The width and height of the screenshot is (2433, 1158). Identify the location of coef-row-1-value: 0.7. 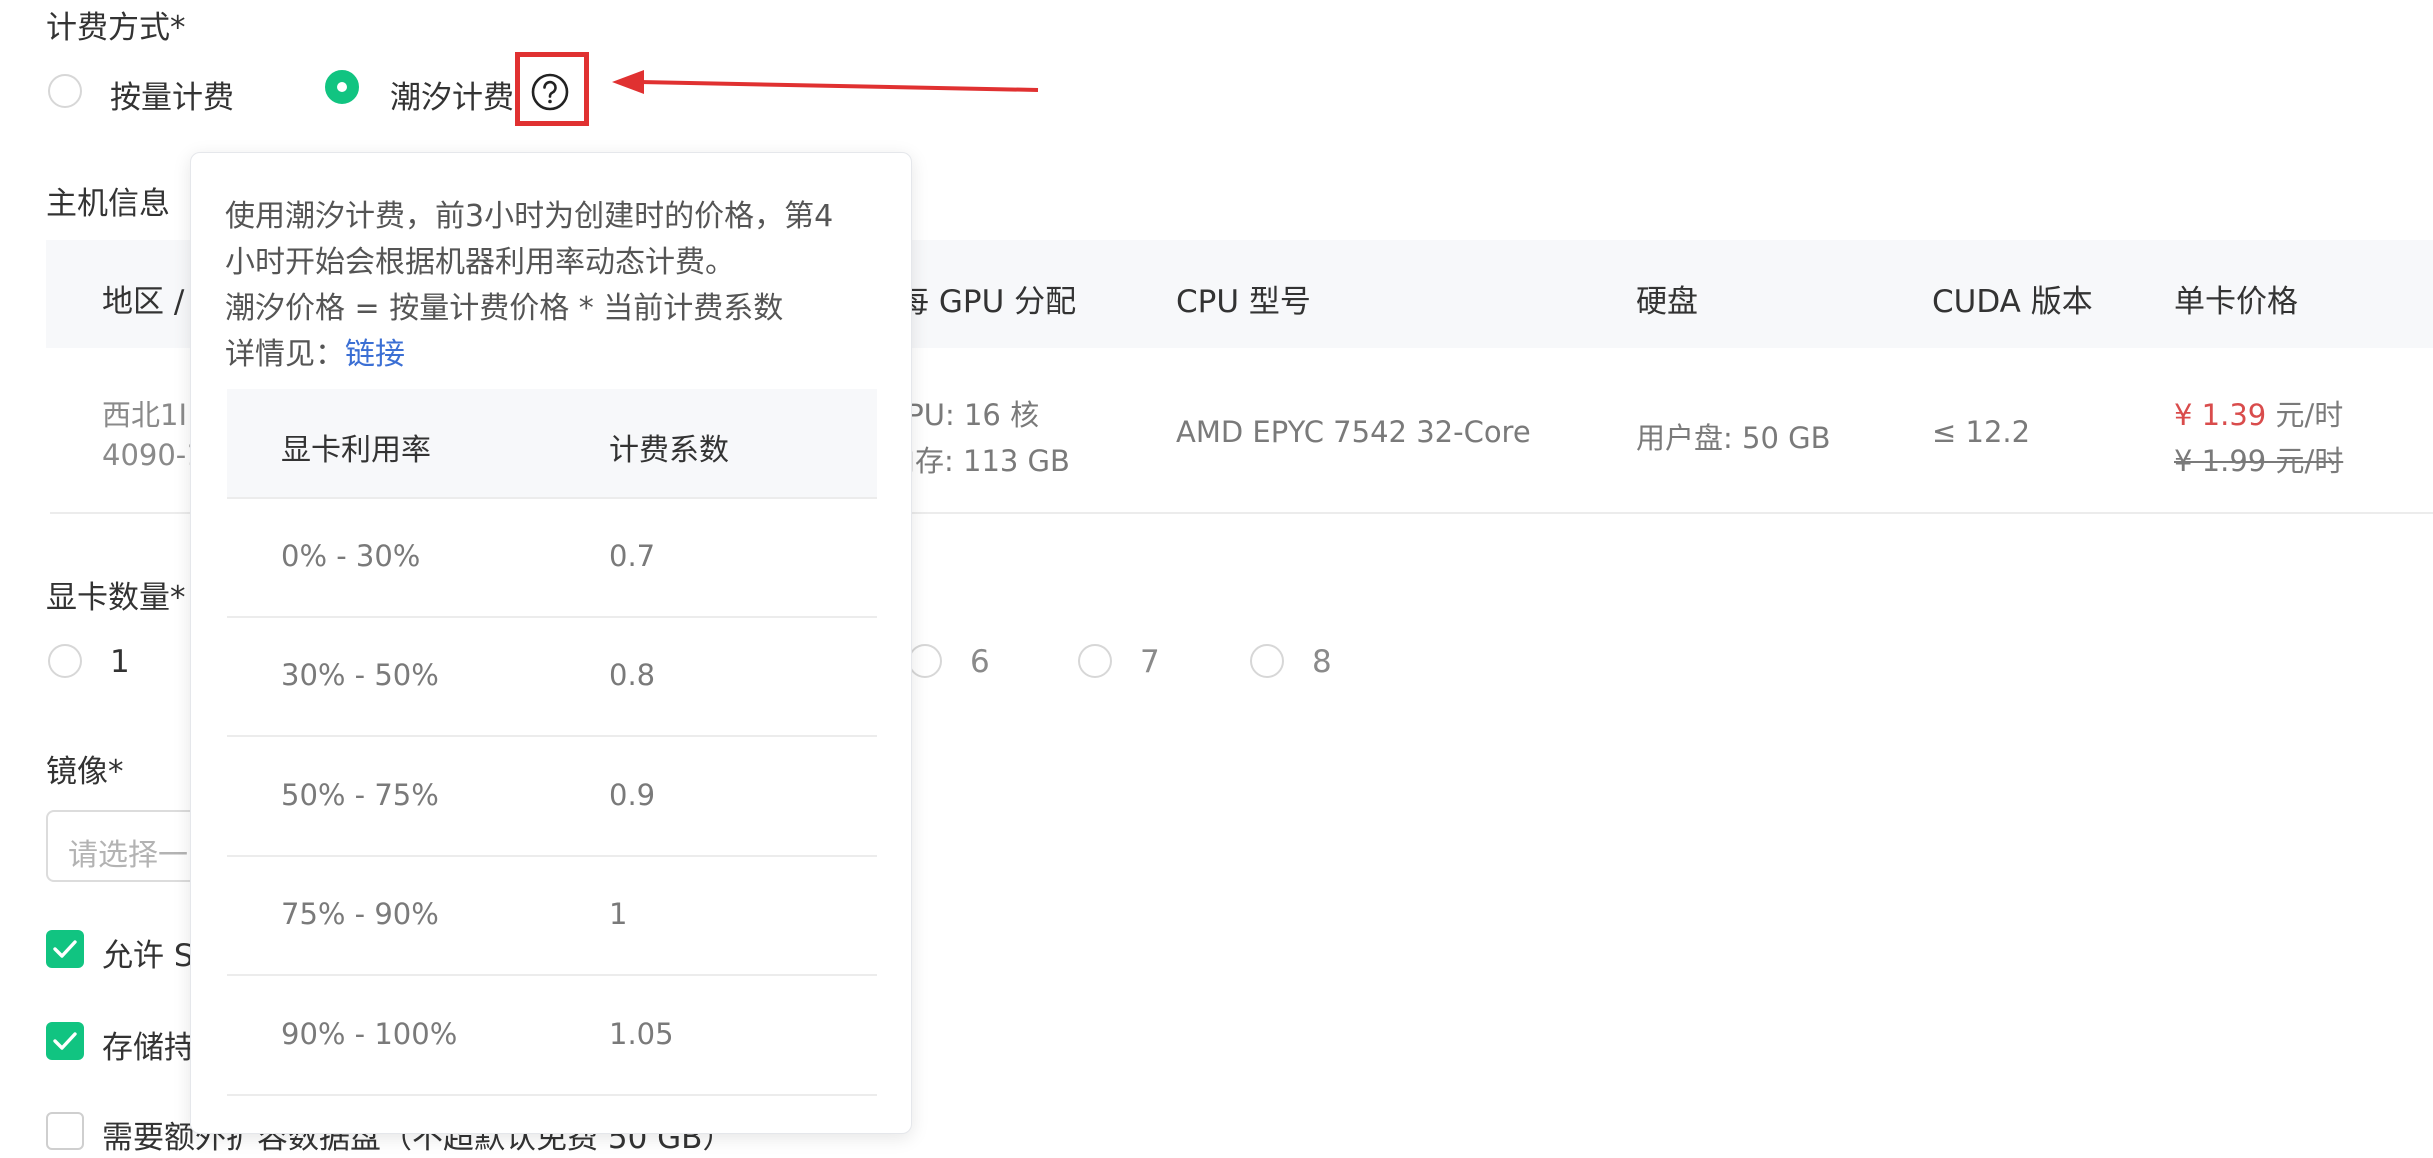
(632, 556).